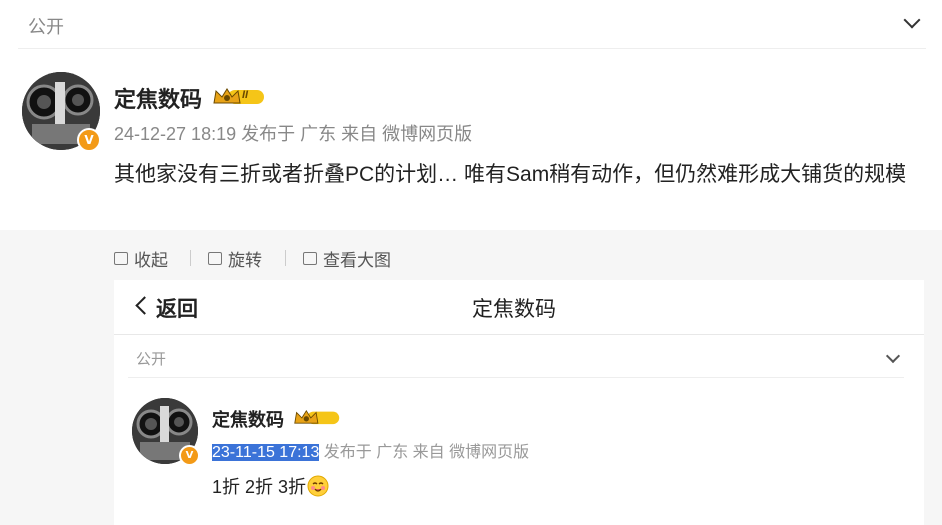 This screenshot has height=525, width=942. I want to click on visibility-label: 公开, so click(46, 27).